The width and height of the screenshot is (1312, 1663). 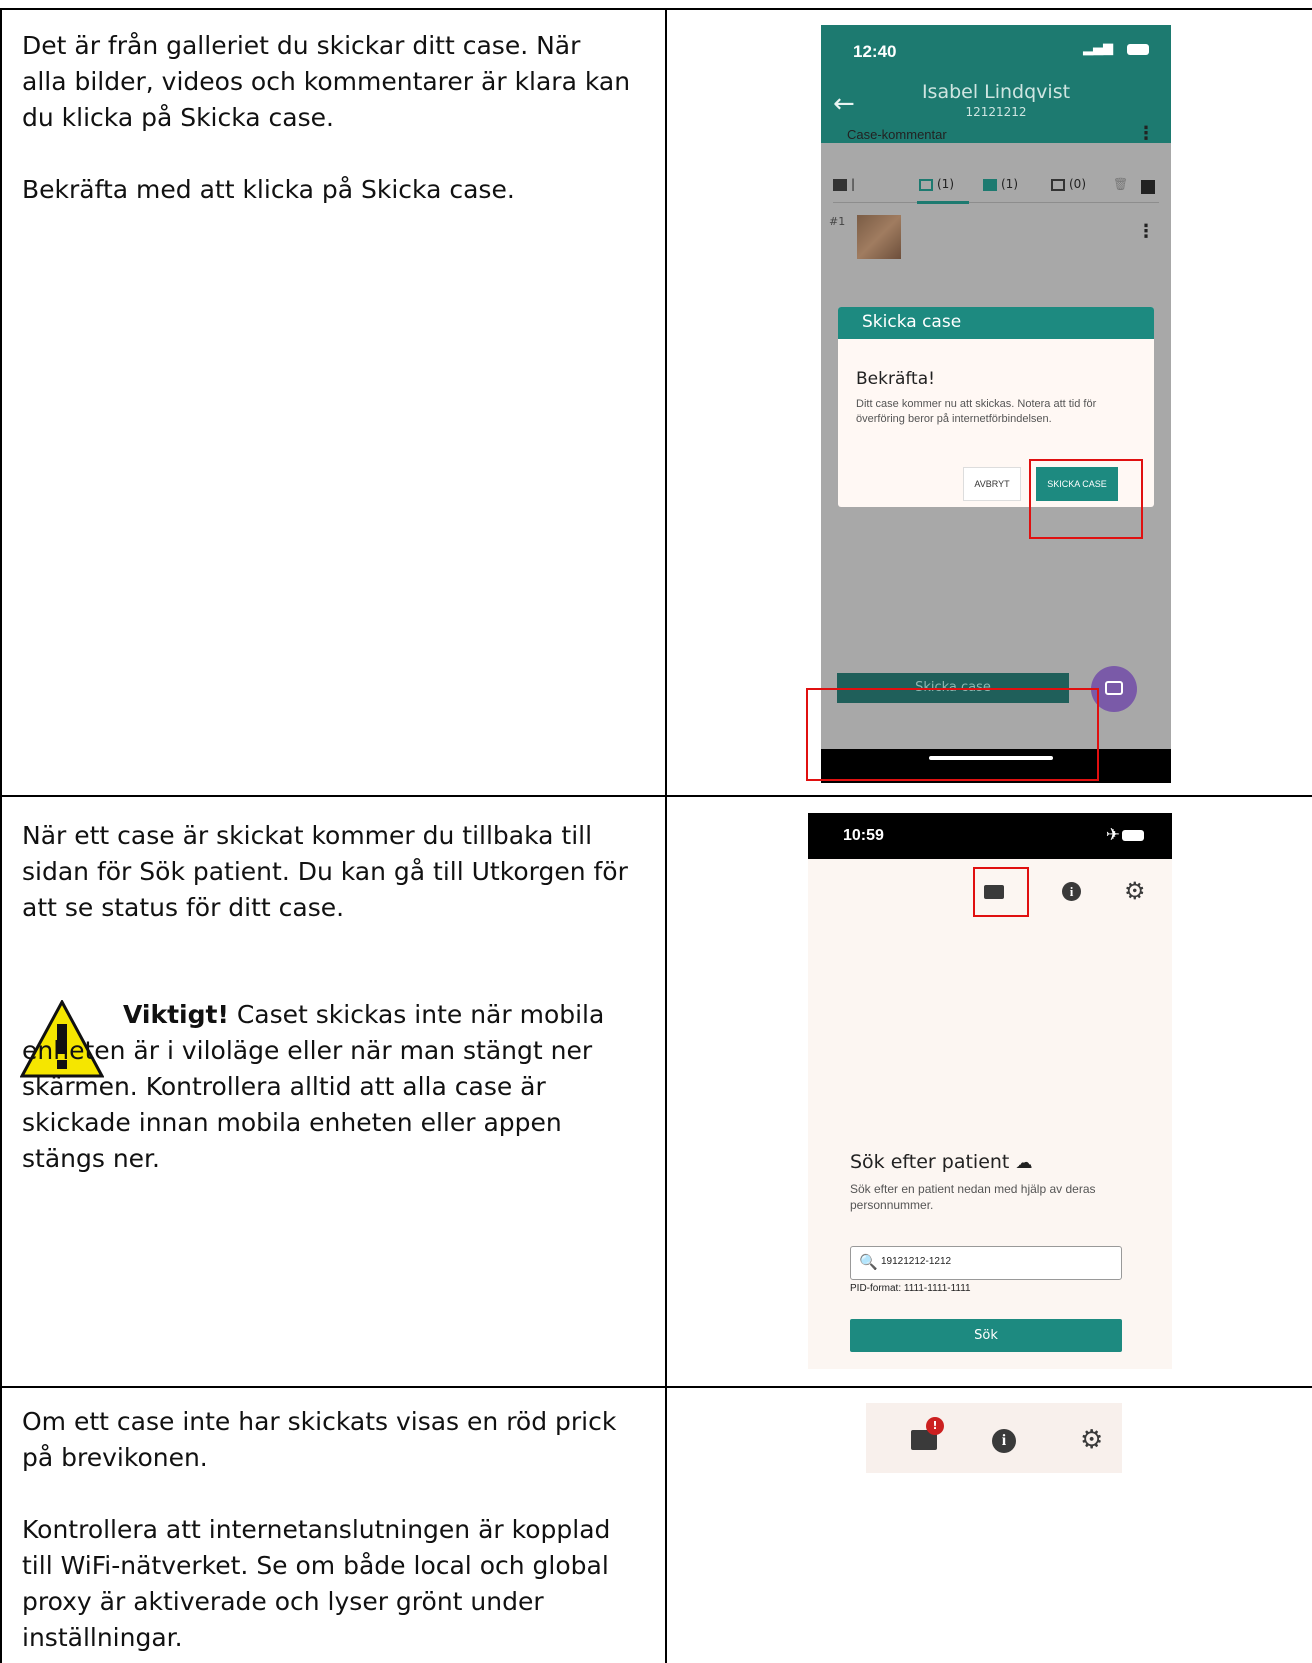 What do you see at coordinates (1146, 231) in the screenshot?
I see `item-options-icon: ⋮` at bounding box center [1146, 231].